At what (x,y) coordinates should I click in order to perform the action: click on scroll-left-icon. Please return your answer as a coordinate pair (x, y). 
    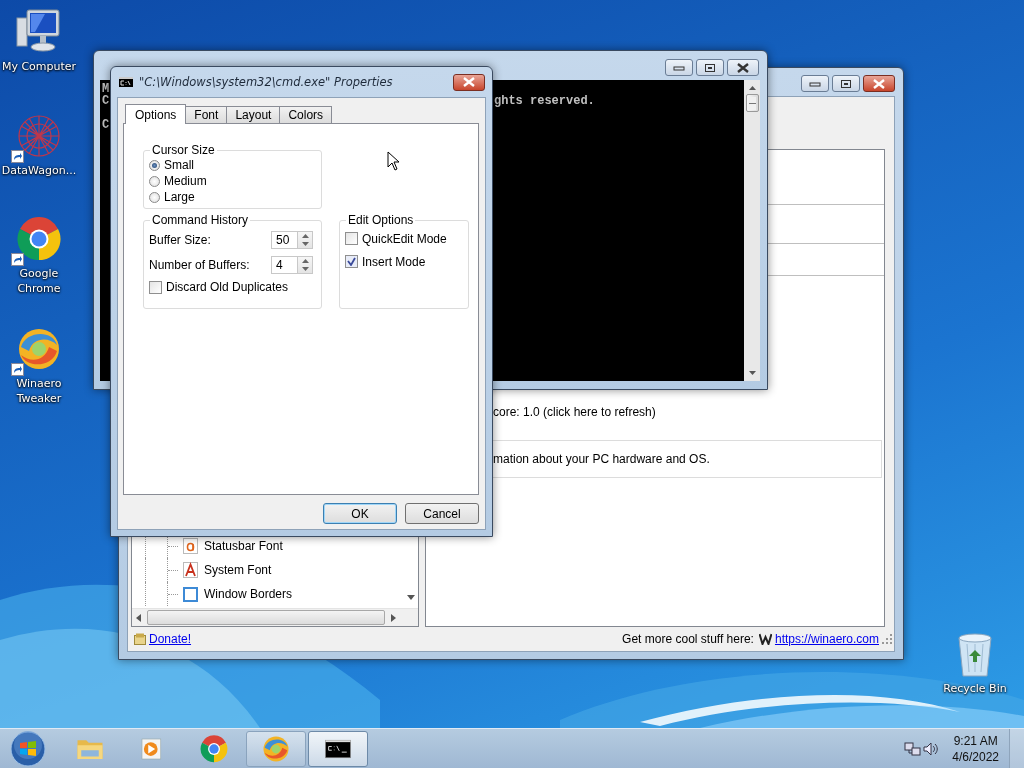
    Looking at the image, I should click on (138, 617).